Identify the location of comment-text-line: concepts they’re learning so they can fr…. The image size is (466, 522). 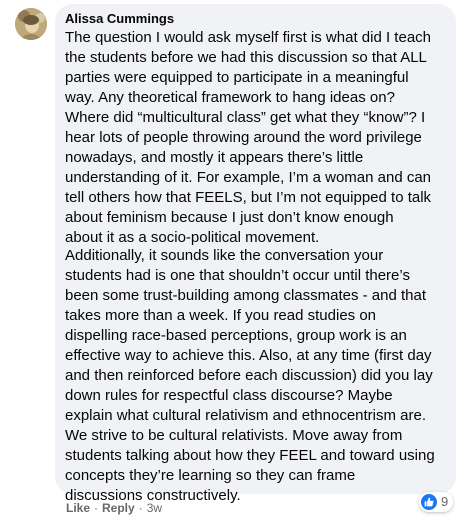
(210, 475).